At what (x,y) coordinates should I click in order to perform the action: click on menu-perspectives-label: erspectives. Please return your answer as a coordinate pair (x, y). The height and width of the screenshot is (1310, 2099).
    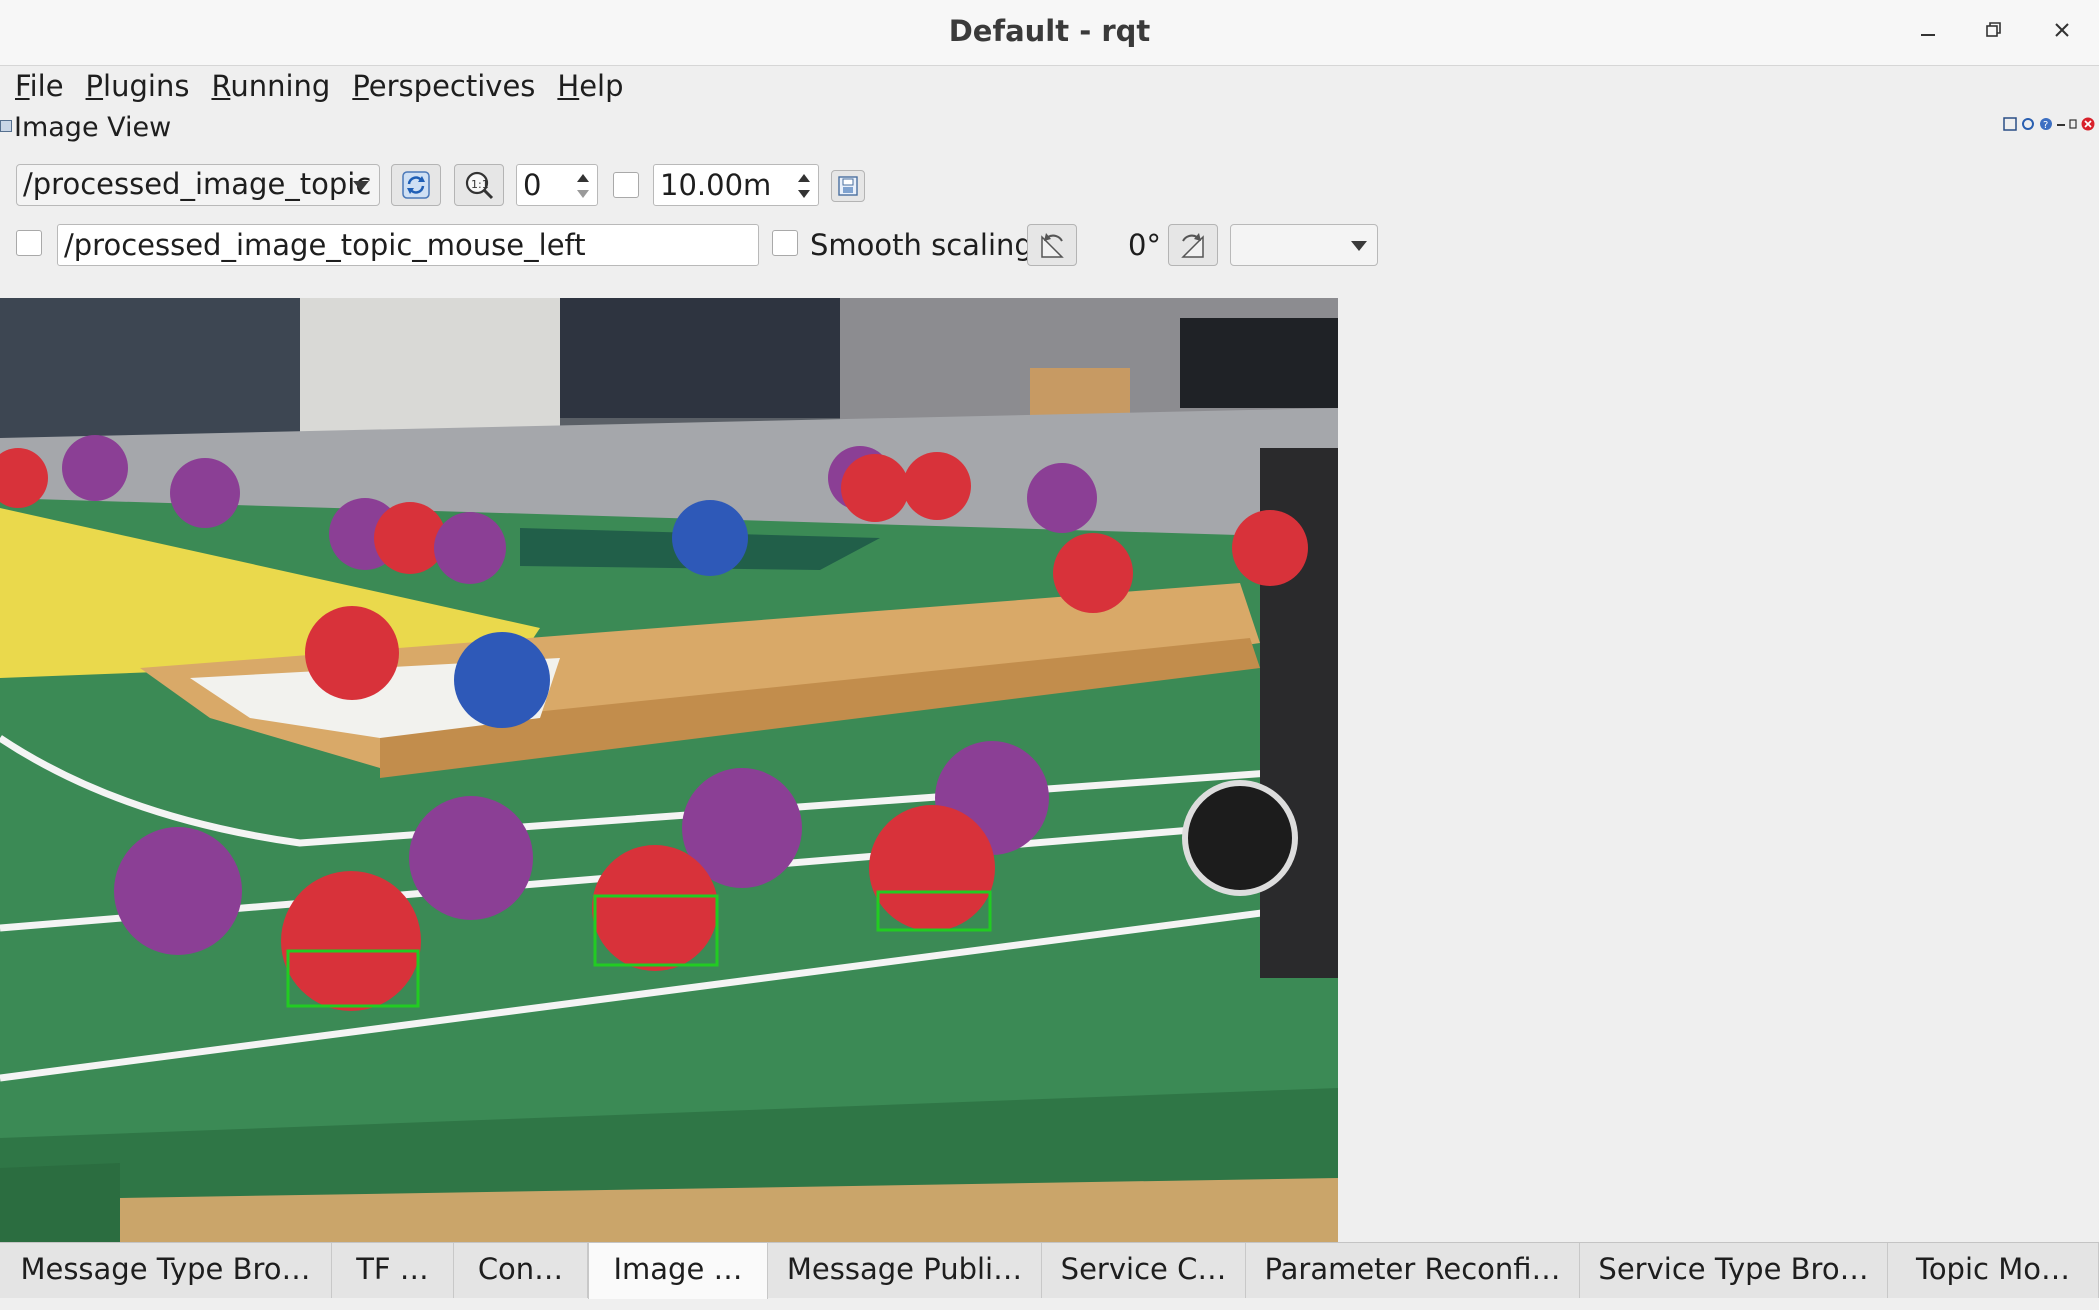
    Looking at the image, I should click on (452, 86).